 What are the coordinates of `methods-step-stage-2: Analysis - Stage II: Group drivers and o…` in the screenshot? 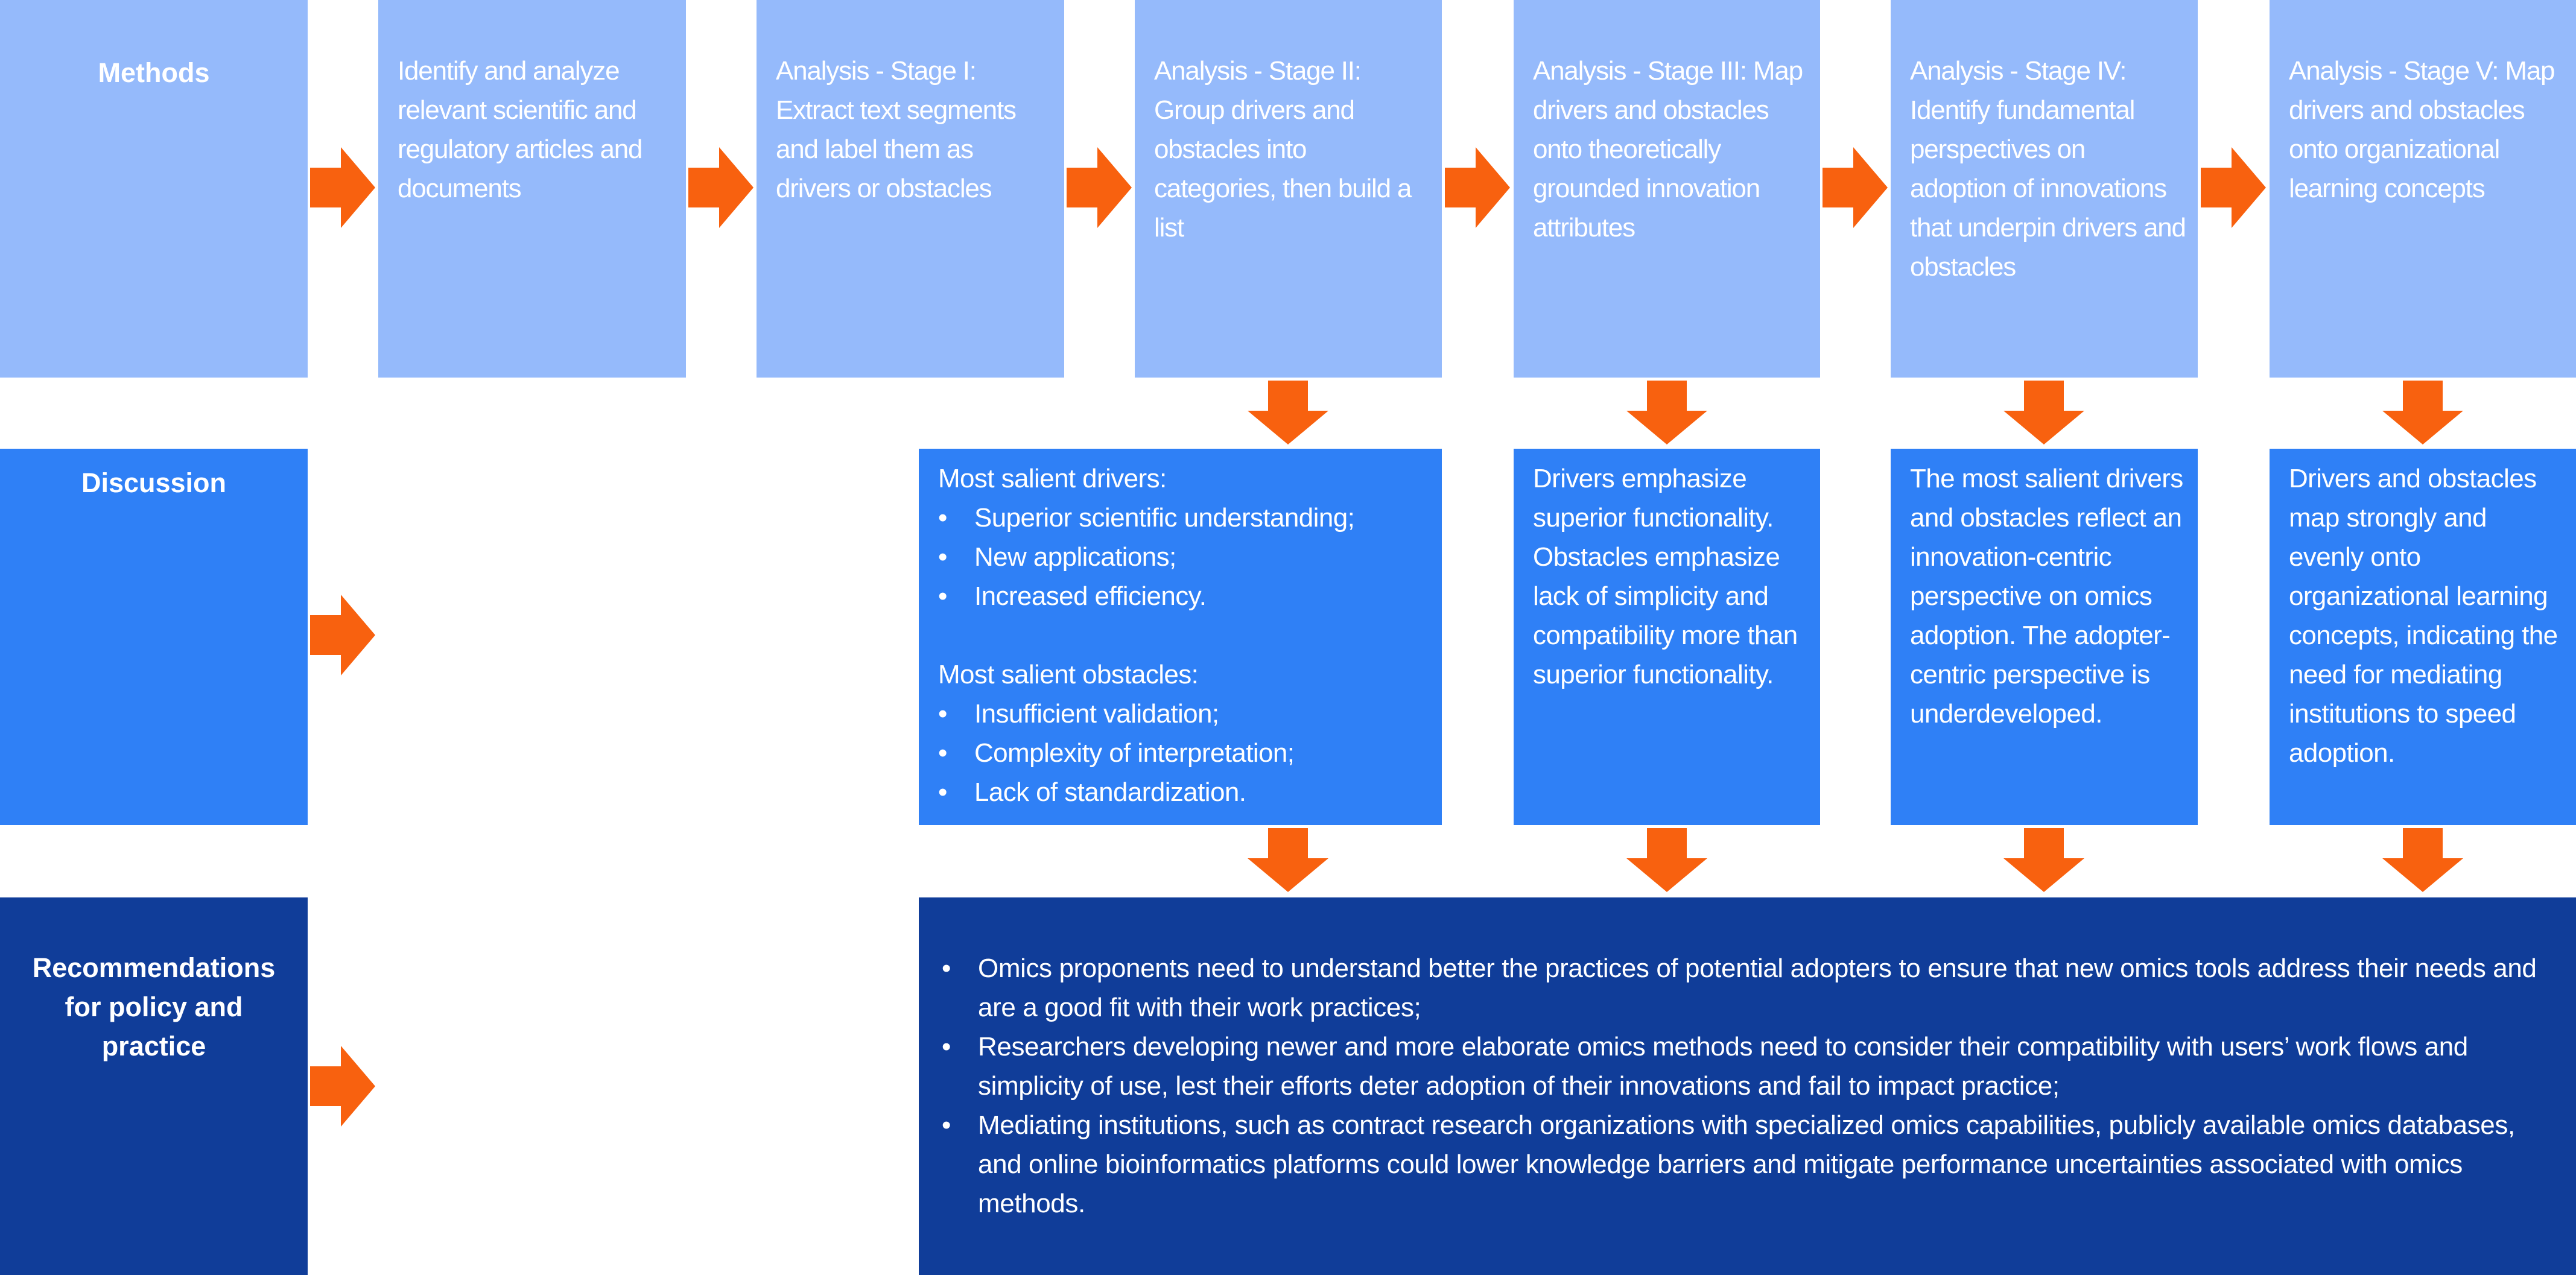 It's located at (1288, 189).